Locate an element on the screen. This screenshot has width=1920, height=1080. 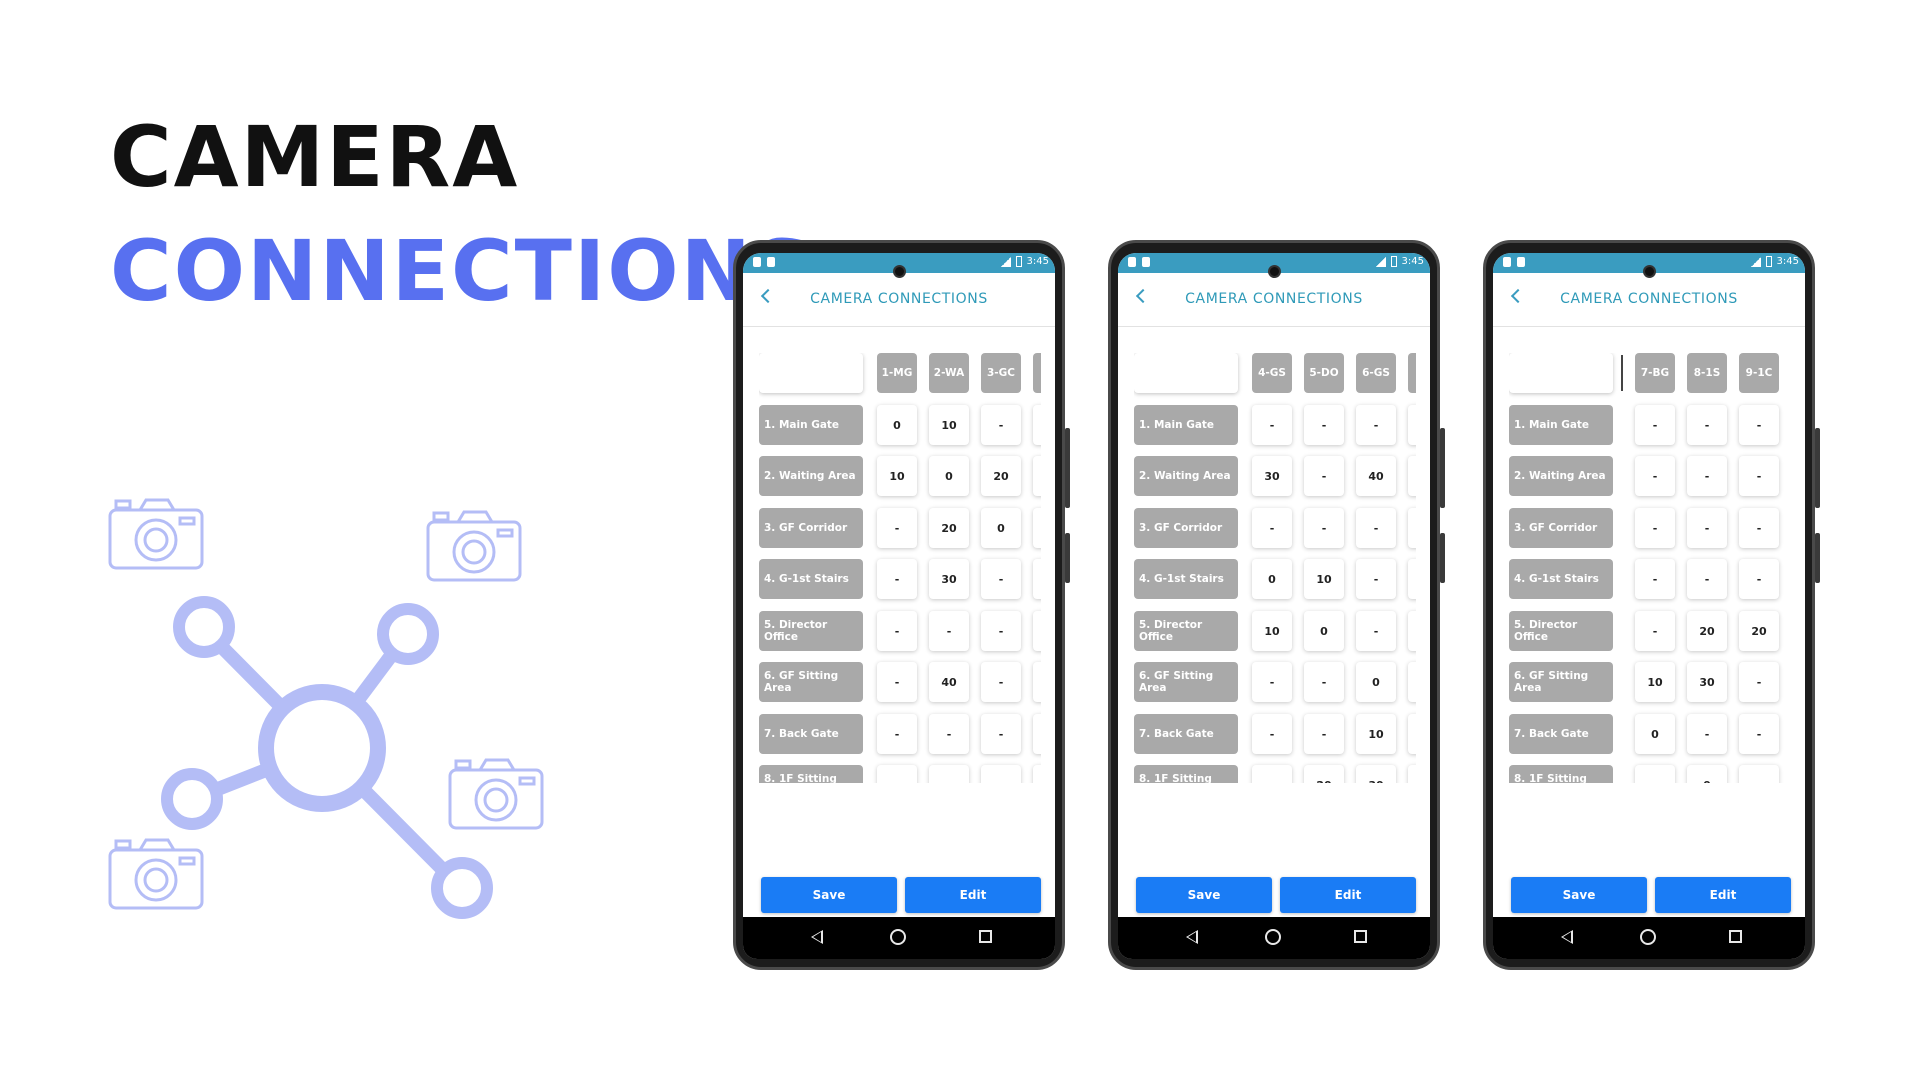
column-header: 8-1S is located at coordinates (1707, 373).